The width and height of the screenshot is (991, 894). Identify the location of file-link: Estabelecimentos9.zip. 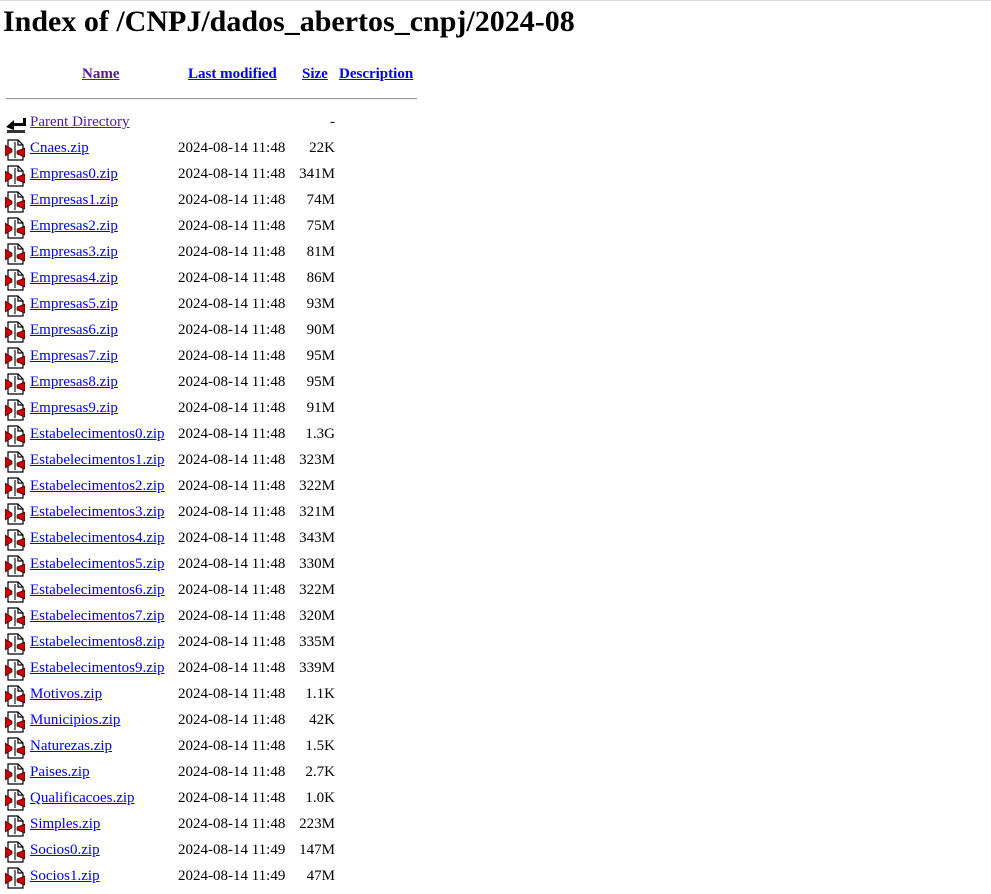
(97, 668).